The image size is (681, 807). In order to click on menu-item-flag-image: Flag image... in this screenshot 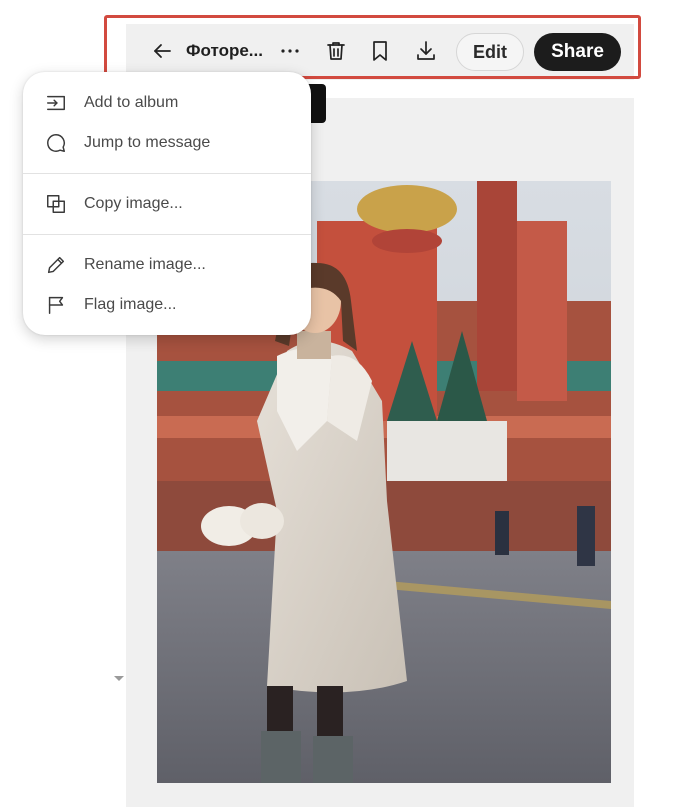, I will do `click(167, 305)`.